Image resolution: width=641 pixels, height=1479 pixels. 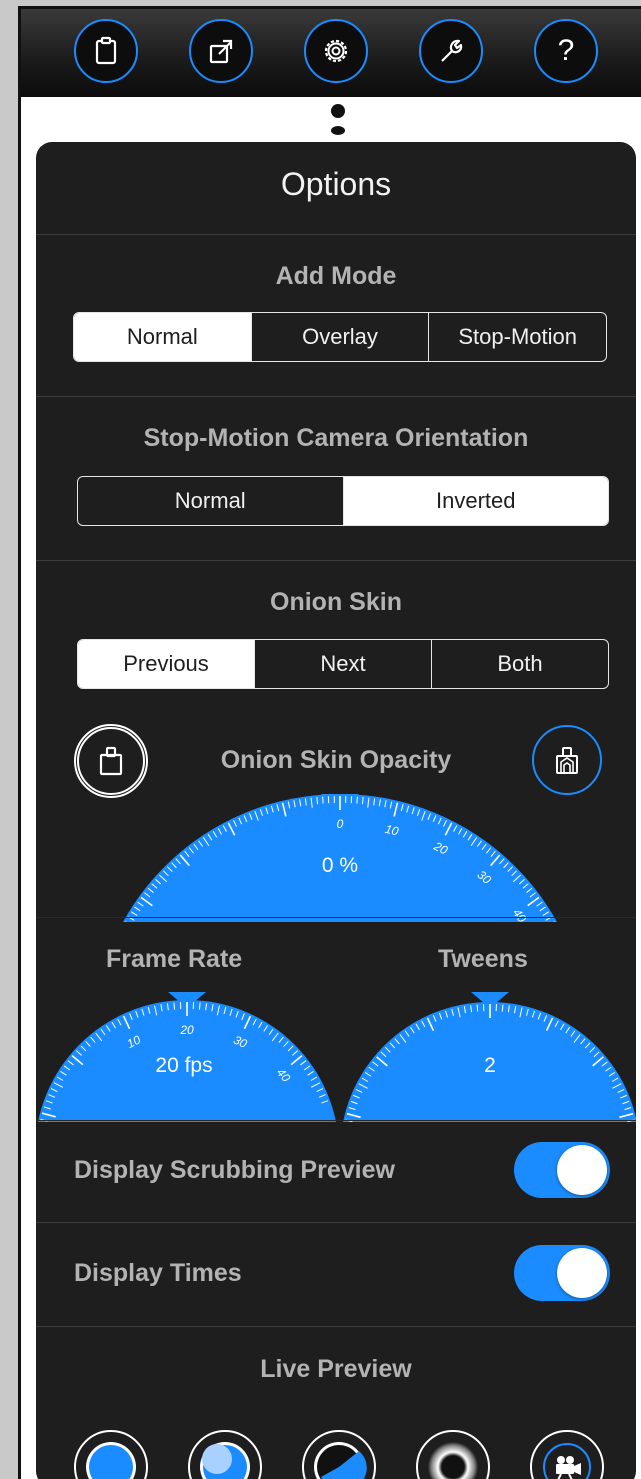 I want to click on ring-icon, so click(x=453, y=1460).